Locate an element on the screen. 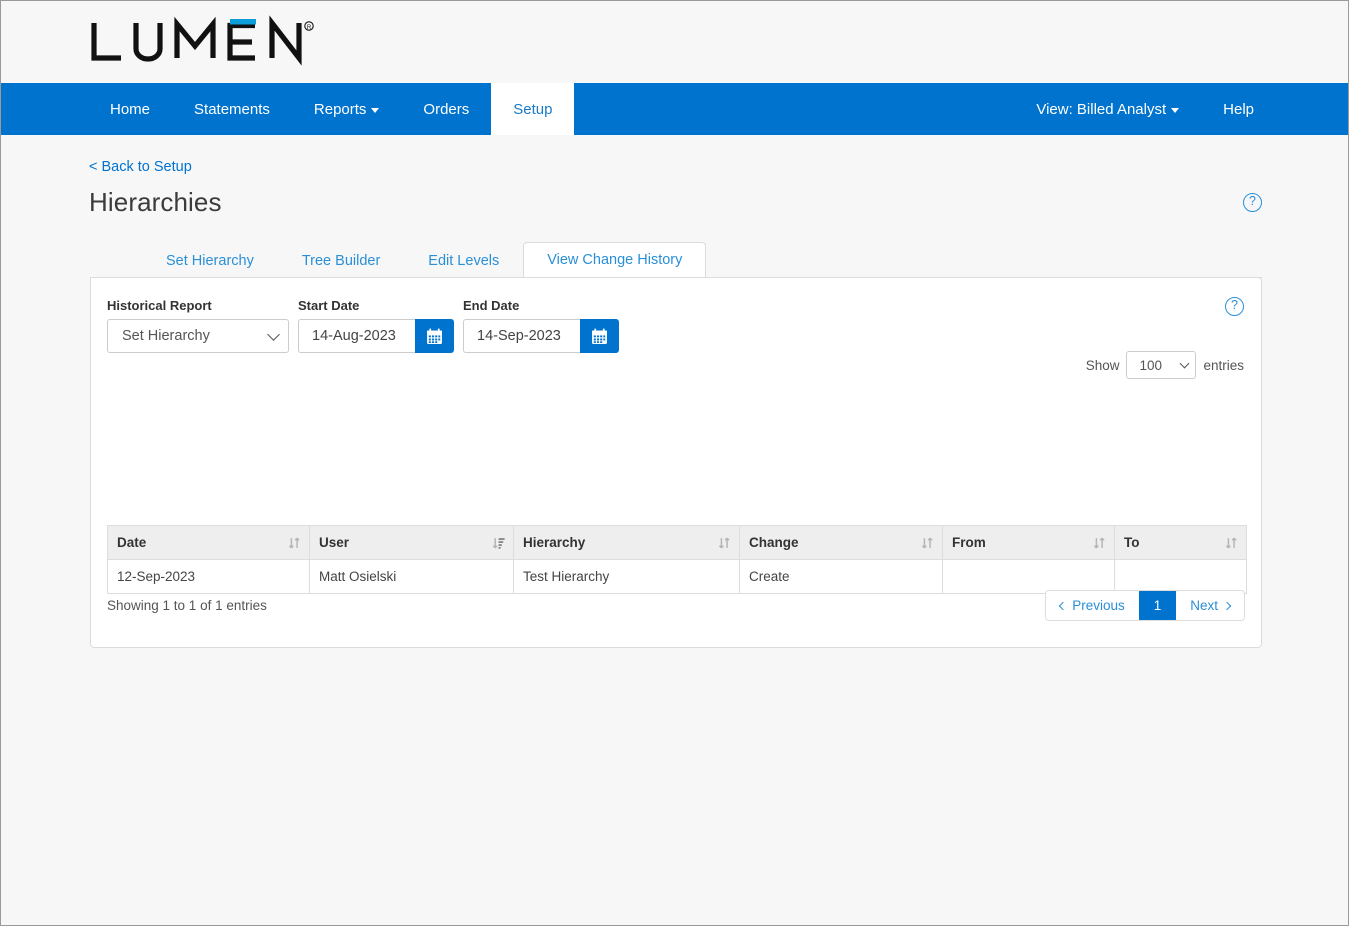 The image size is (1349, 926). start-date-field: Start Date 14-Aug-2023 is located at coordinates (376, 325).